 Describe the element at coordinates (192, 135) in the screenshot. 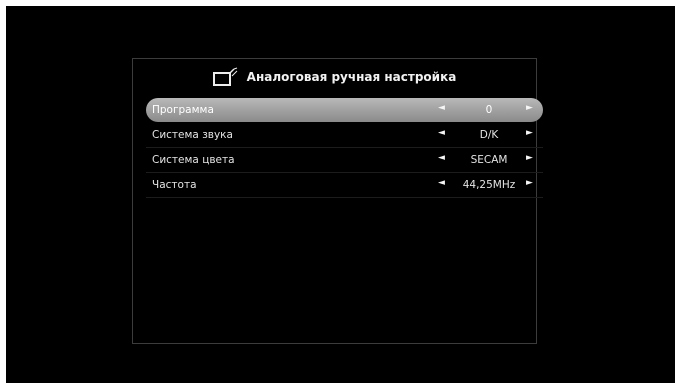

I see `row-label: Система звука` at that location.